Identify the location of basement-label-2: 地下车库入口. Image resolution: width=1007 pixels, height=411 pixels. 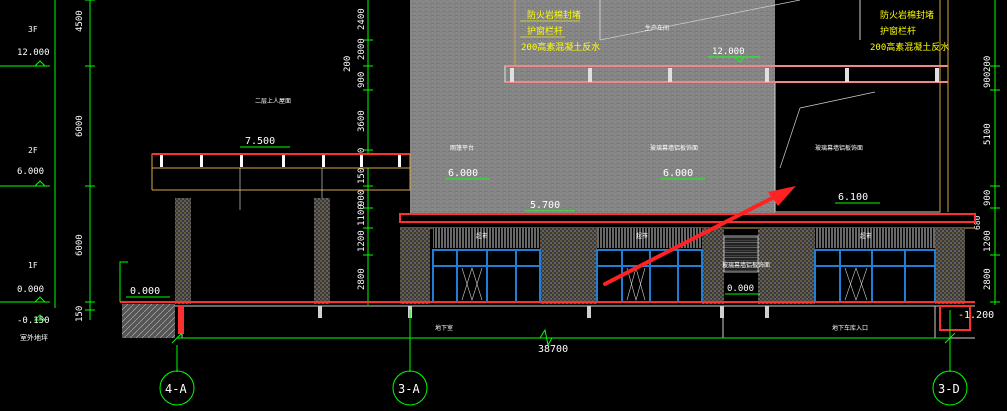
(850, 328).